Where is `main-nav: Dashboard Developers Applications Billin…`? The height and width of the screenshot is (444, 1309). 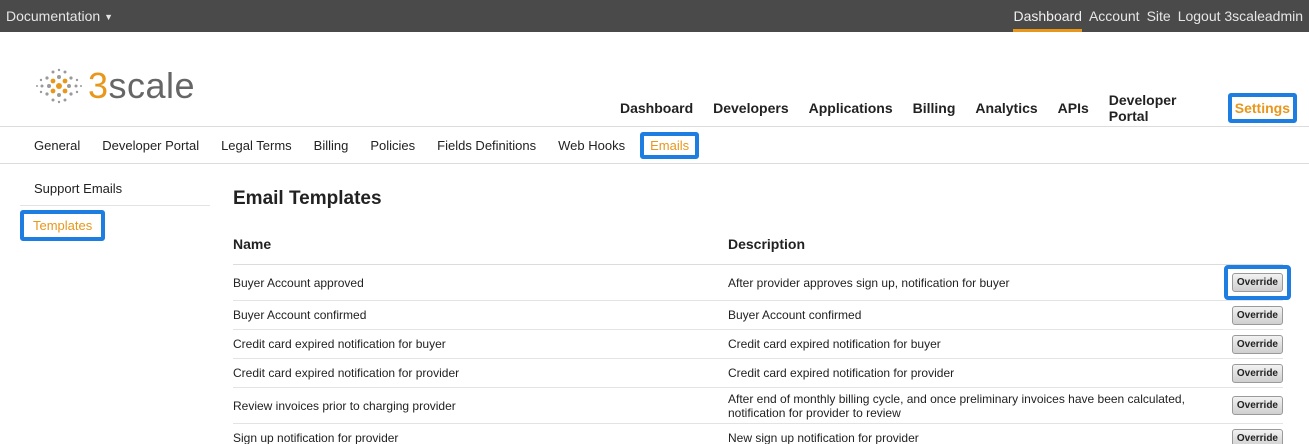
main-nav: Dashboard Developers Applications Billin… is located at coordinates (948, 108).